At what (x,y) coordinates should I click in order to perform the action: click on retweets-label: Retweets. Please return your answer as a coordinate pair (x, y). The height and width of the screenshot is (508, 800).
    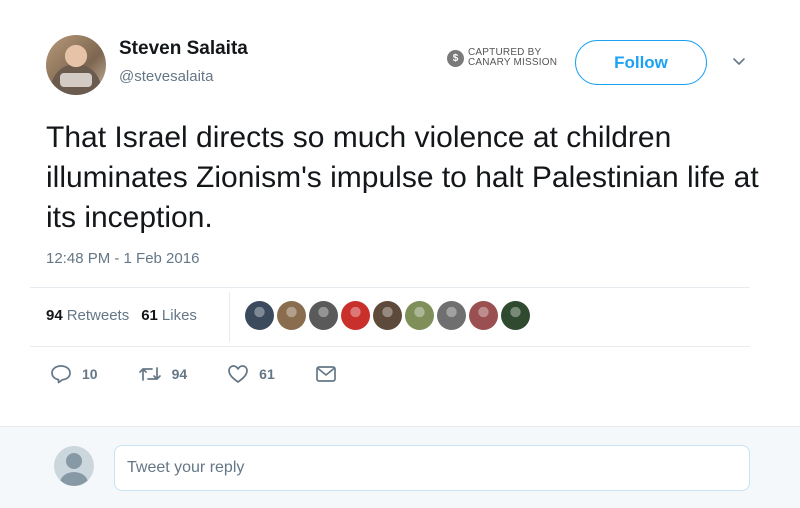
    Looking at the image, I should click on (98, 315).